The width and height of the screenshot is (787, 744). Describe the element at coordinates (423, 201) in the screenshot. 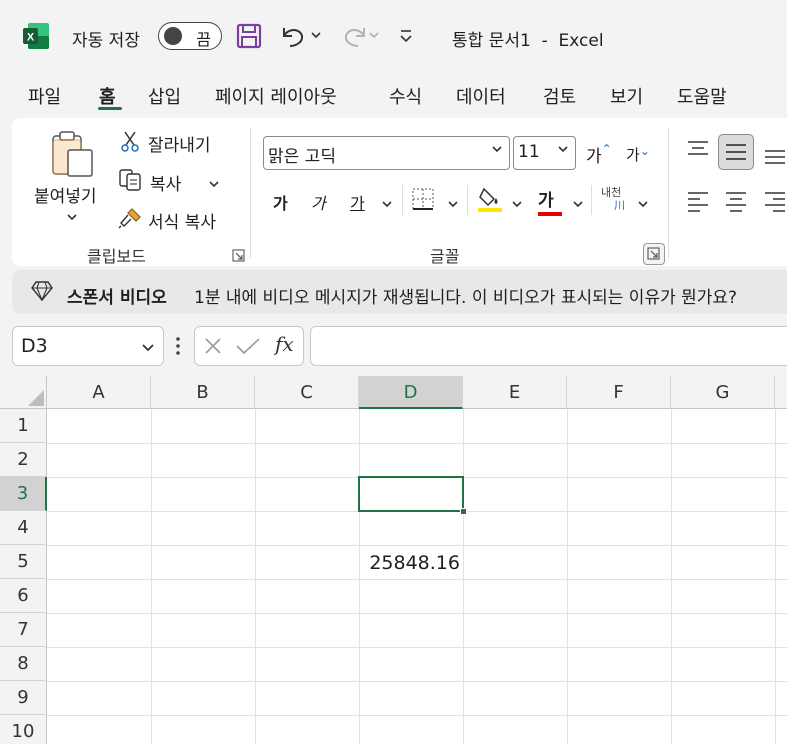

I see `borders-icon` at that location.